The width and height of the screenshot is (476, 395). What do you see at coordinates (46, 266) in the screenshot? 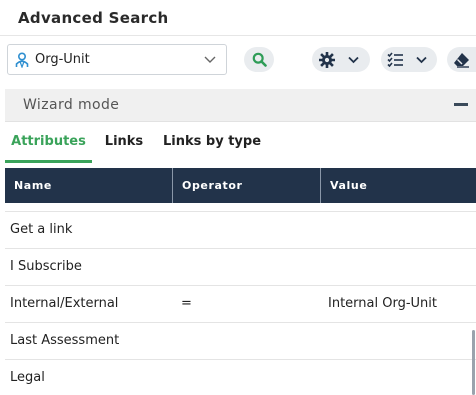
I see `cell-name: I Subscribe` at bounding box center [46, 266].